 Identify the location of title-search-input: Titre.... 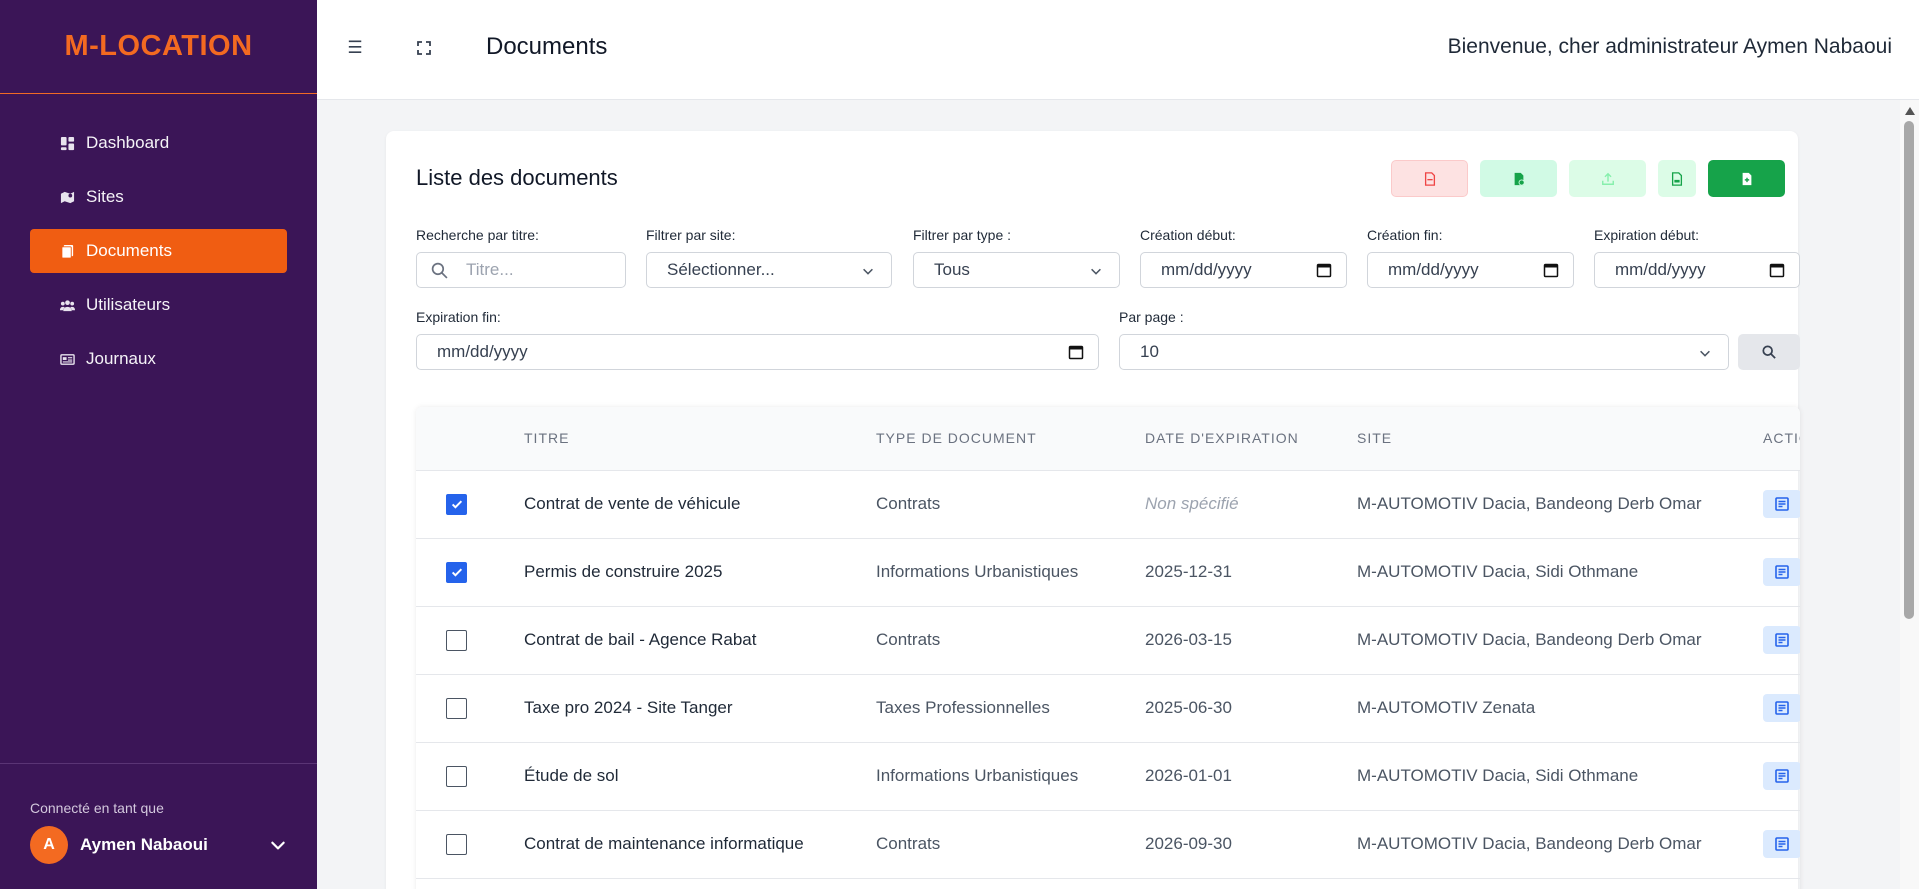
(521, 270).